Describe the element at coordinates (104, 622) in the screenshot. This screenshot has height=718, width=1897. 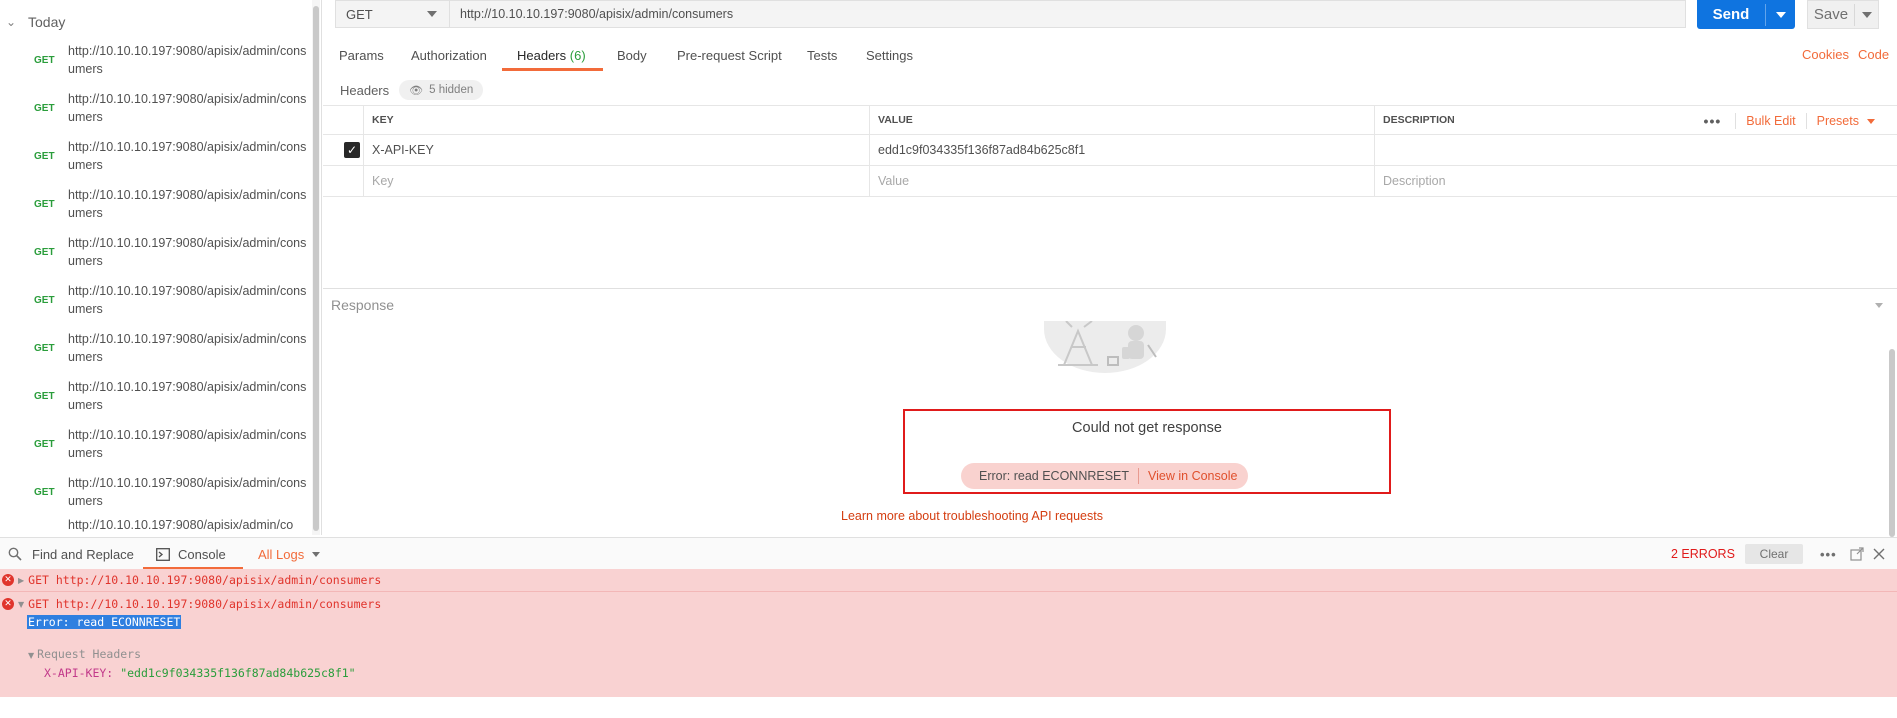
I see `log-error-message: Error: read ECONNRESET` at that location.